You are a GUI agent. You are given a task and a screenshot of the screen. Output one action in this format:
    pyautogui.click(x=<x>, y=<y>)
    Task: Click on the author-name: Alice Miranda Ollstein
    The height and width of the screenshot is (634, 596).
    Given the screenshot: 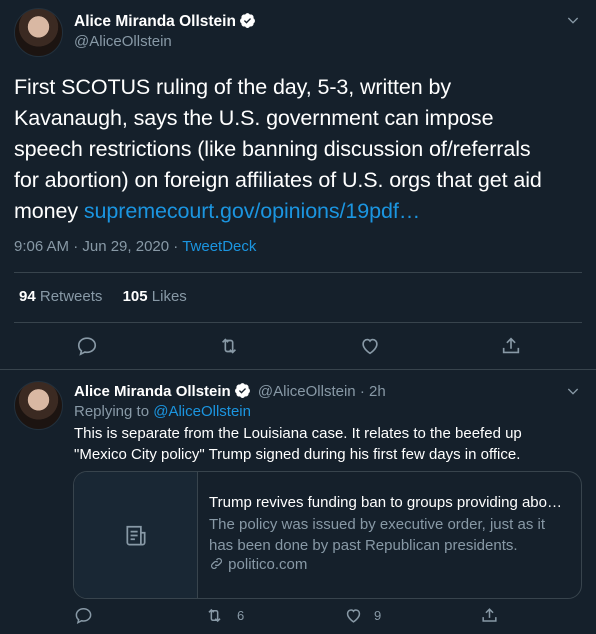 What is the action you would take?
    pyautogui.click(x=165, y=21)
    